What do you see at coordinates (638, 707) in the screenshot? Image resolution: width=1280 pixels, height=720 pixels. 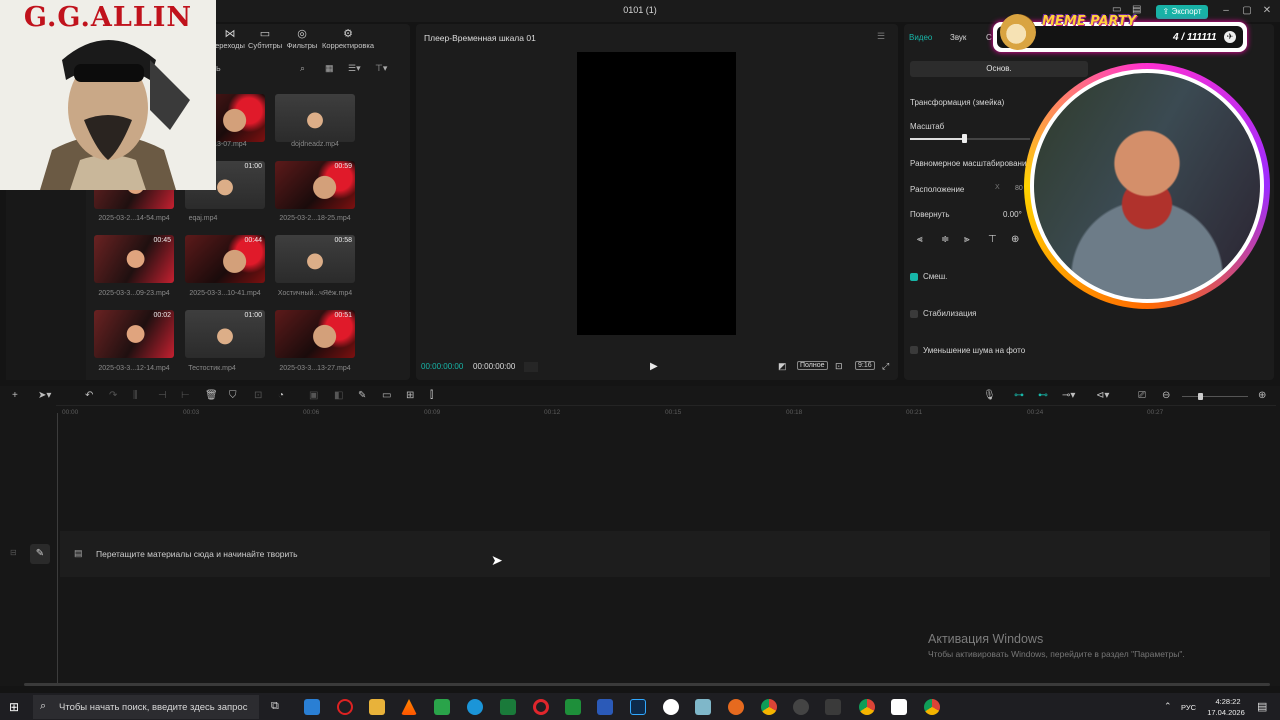 I see `photoshop-icon` at bounding box center [638, 707].